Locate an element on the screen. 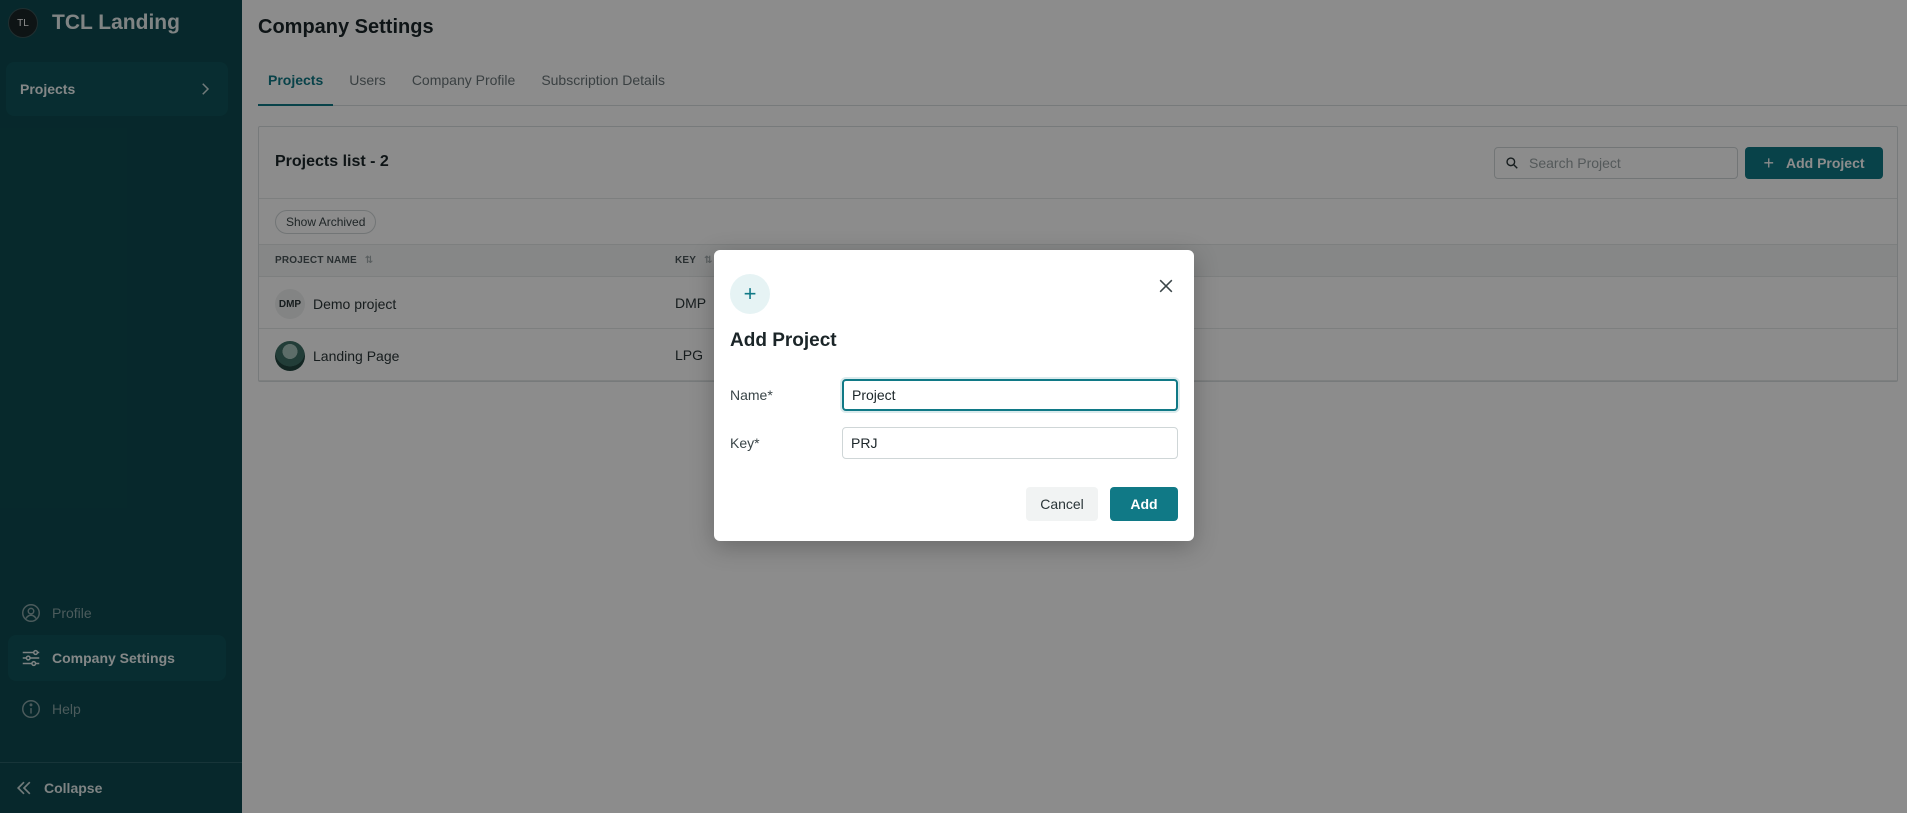 The width and height of the screenshot is (1907, 813). add-project-dialog: + Add Project Name* Key* Cancel Add is located at coordinates (954, 395).